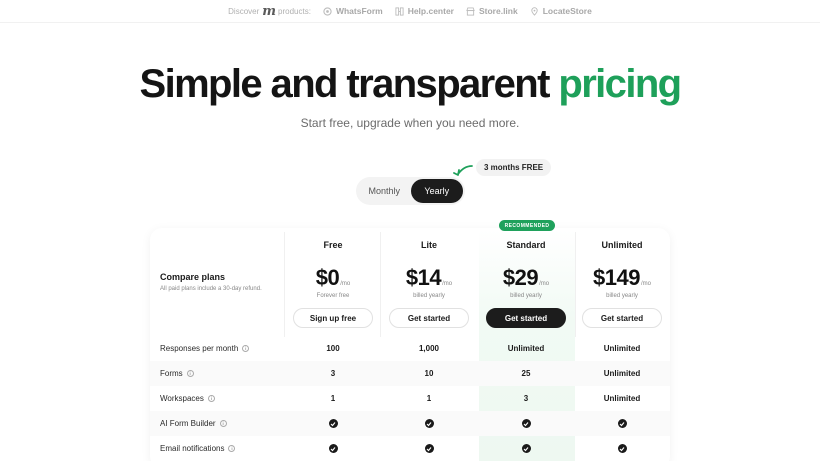 The height and width of the screenshot is (461, 820). Describe the element at coordinates (333, 245) in the screenshot. I see `plan-name: Free` at that location.